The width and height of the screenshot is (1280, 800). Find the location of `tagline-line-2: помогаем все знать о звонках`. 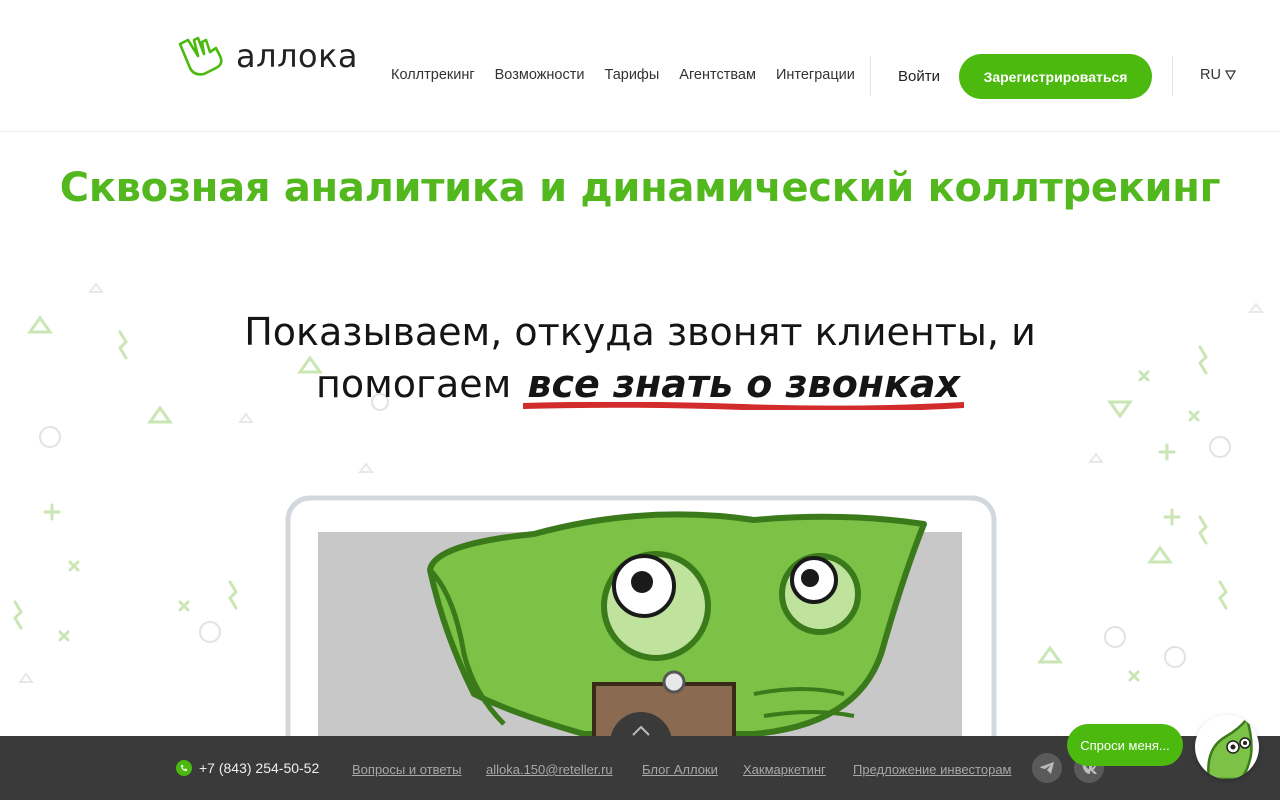

tagline-line-2: помогаем все знать о звонках is located at coordinates (640, 384).